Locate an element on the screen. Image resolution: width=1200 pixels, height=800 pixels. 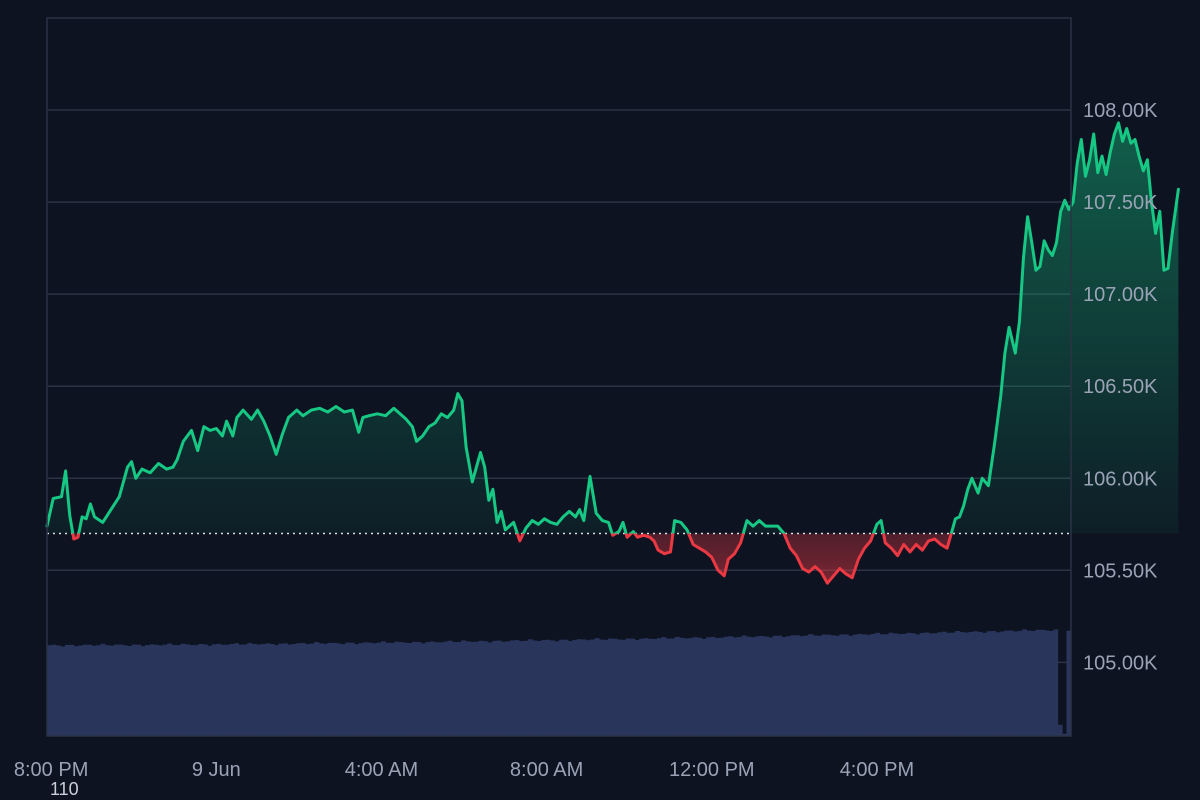
y-tick-label: 105.50K is located at coordinates (1120, 571).